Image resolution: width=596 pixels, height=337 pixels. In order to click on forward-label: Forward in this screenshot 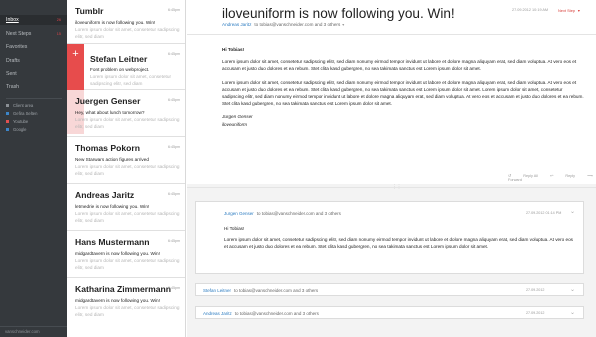, I will do `click(515, 180)`.